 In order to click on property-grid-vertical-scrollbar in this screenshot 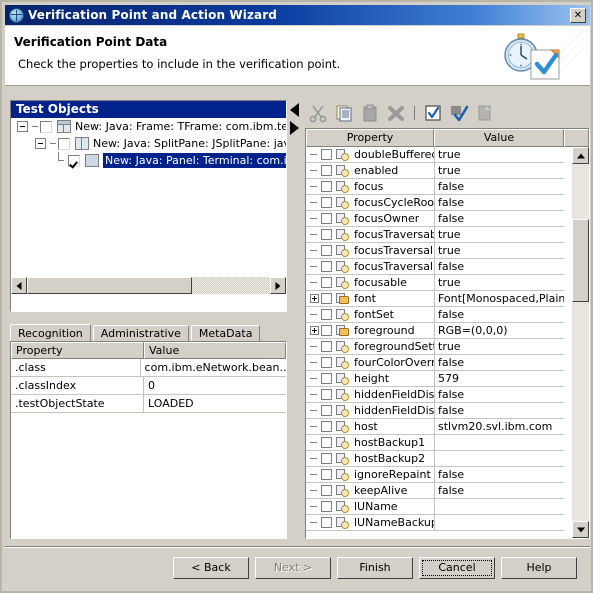, I will do `click(580, 342)`.